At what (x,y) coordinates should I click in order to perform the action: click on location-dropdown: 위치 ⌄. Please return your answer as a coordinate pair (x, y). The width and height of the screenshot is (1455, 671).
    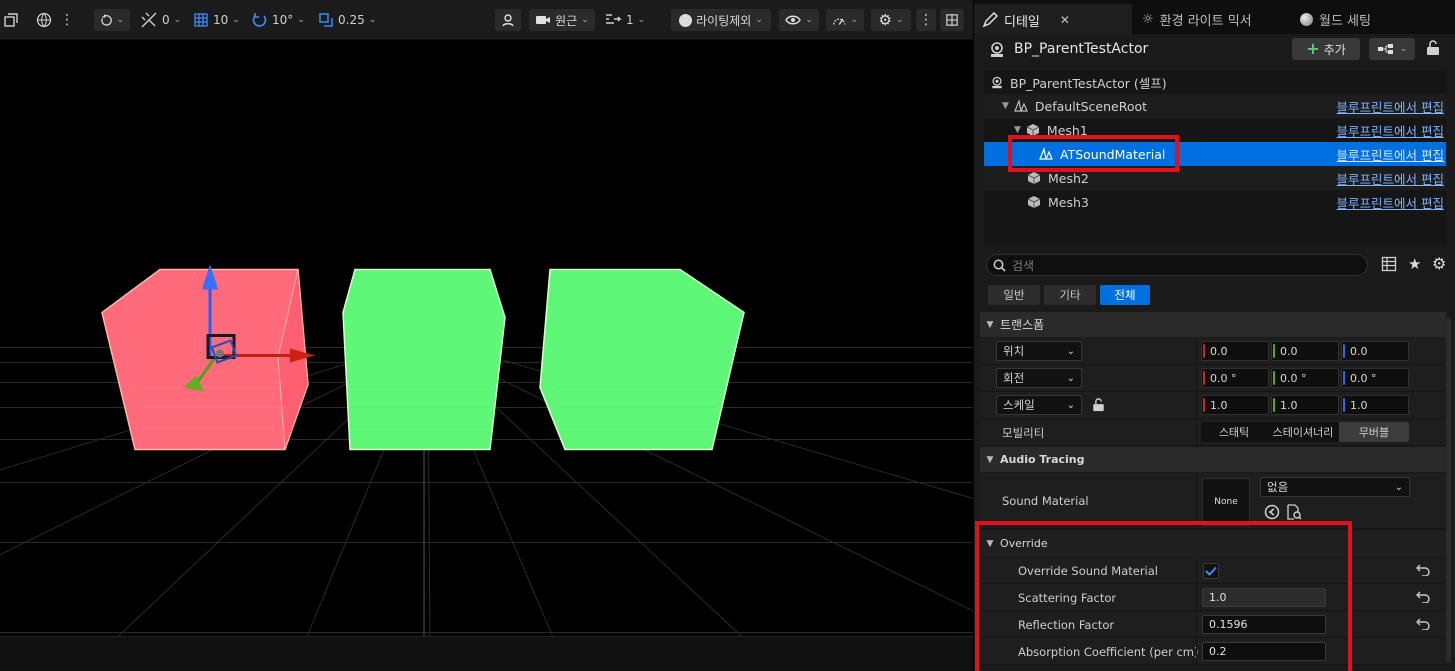
    Looking at the image, I should click on (1039, 351).